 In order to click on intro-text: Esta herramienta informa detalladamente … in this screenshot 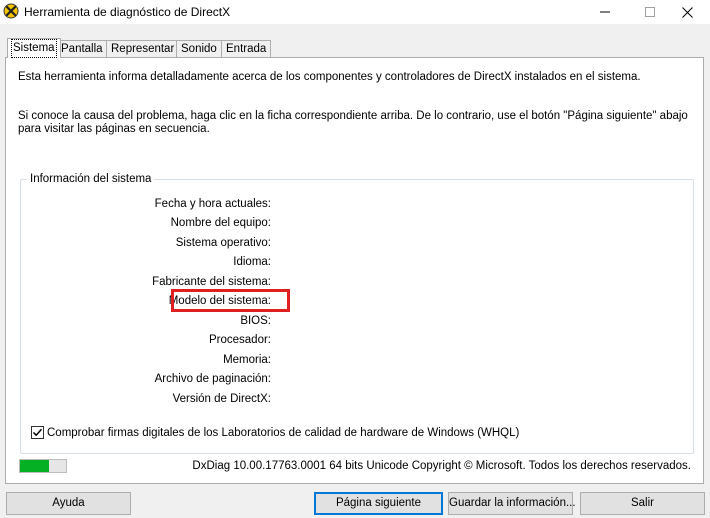, I will do `click(329, 77)`.